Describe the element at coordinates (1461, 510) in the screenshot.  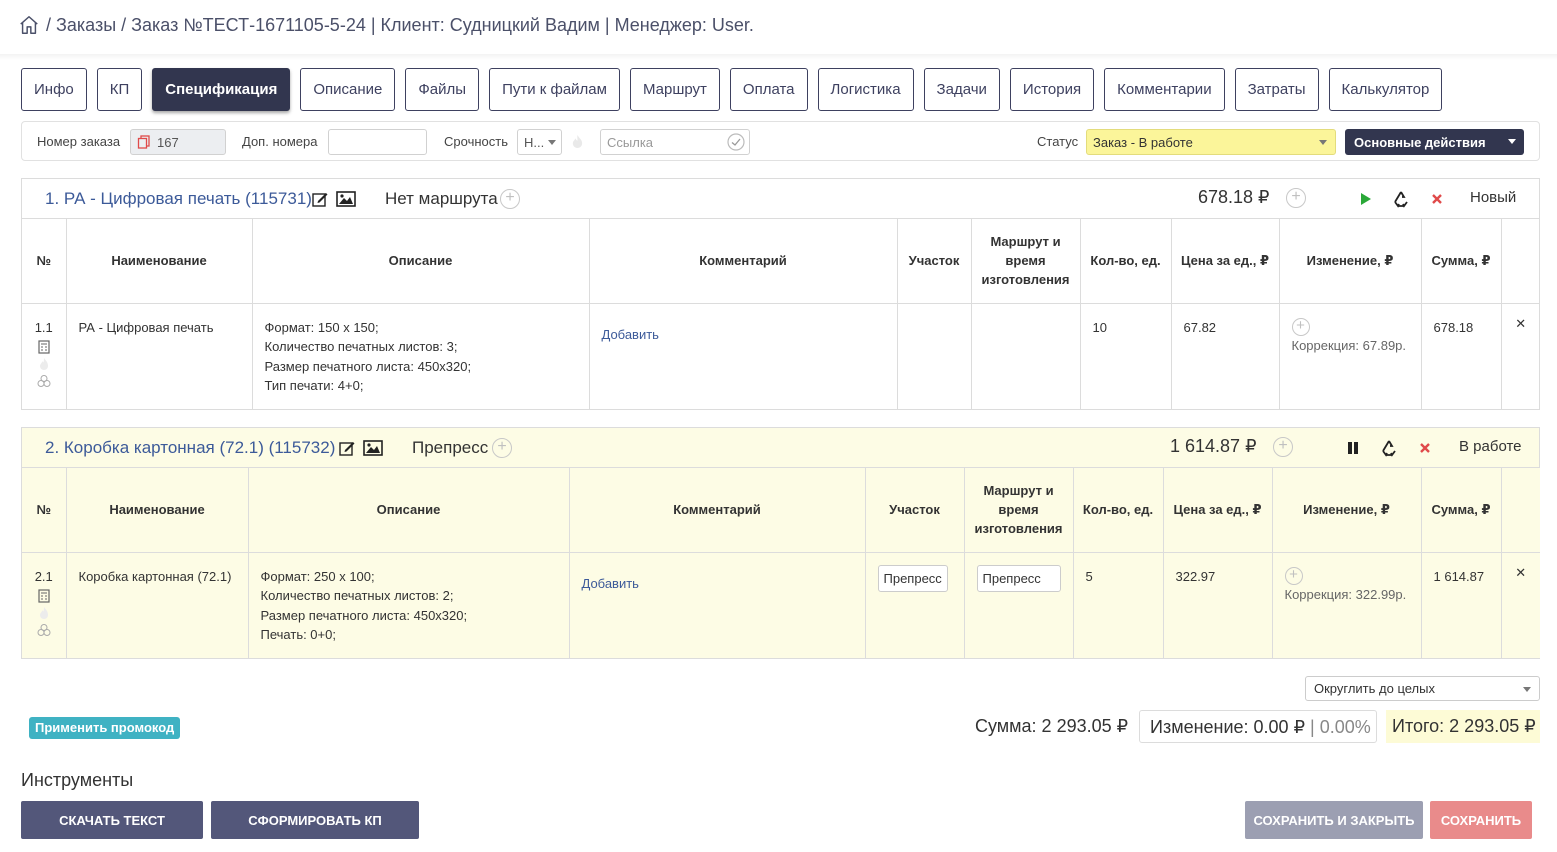
I see `col-sum: Сумма, ₽` at that location.